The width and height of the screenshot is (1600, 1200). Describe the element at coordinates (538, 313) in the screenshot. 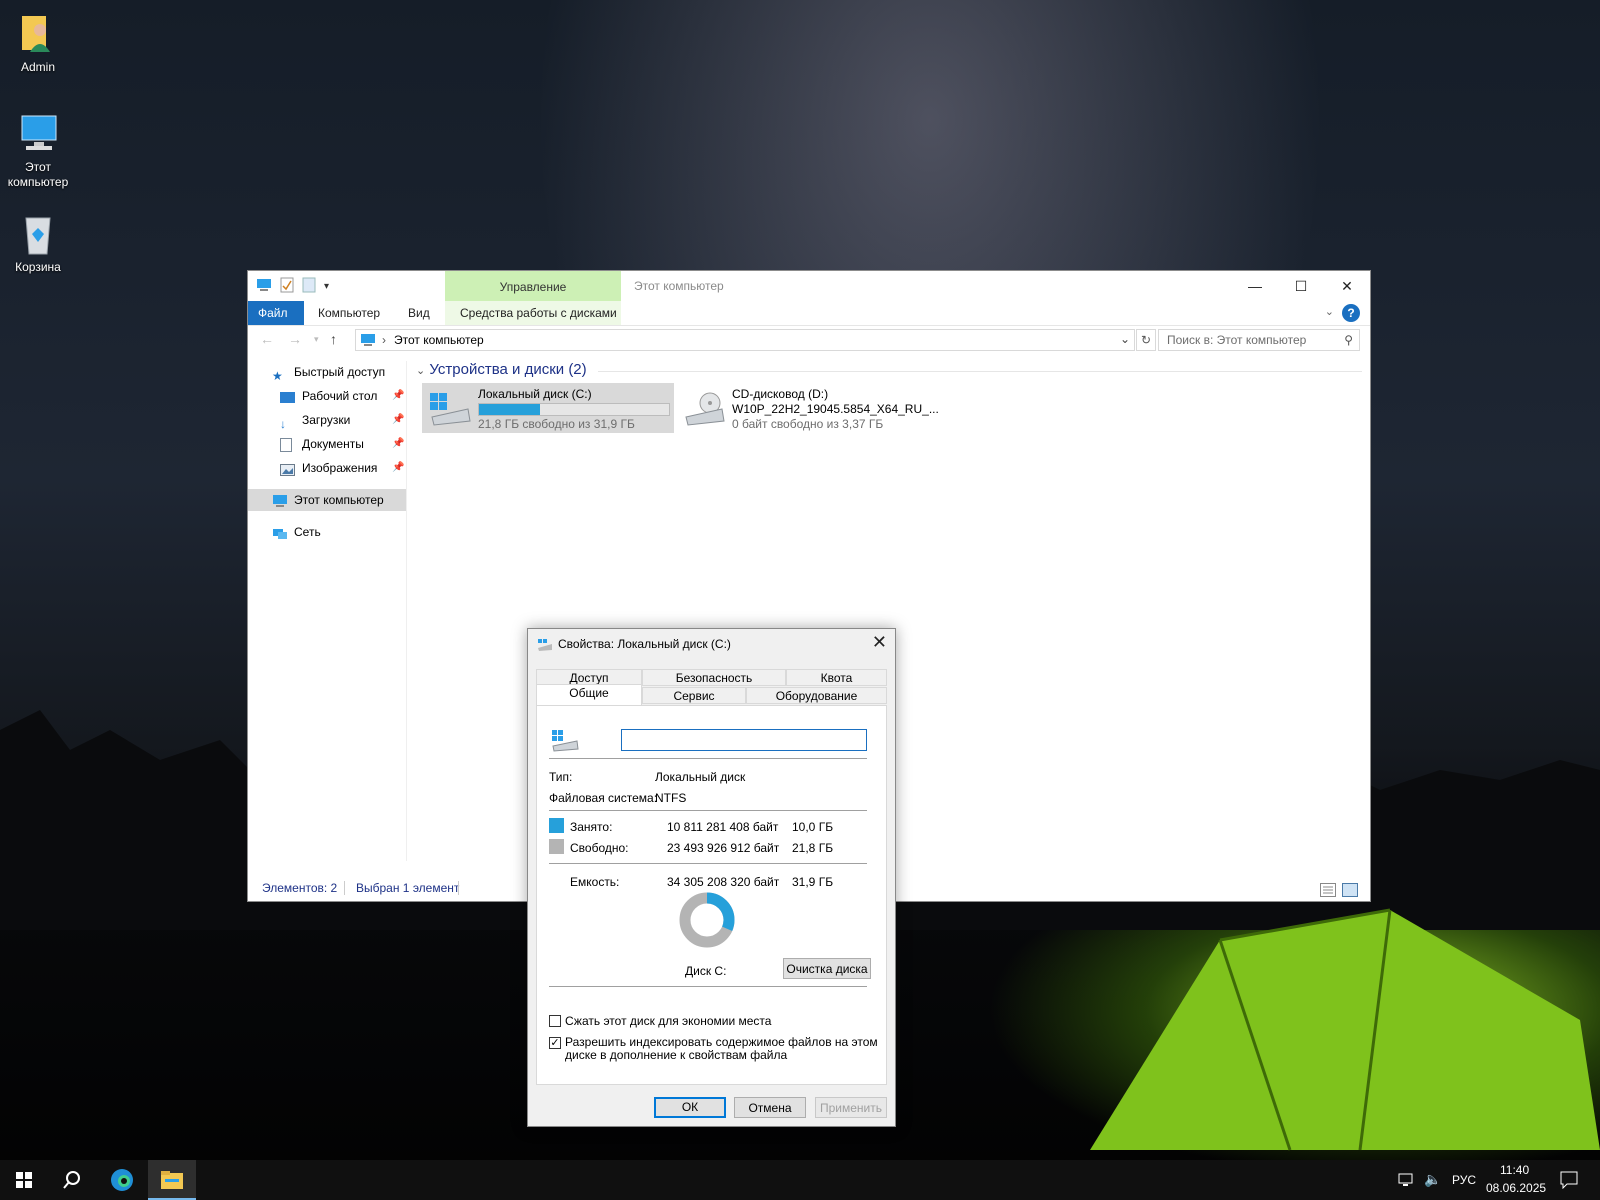

I see `tab-drive-tools: Средства работы с дисками` at that location.